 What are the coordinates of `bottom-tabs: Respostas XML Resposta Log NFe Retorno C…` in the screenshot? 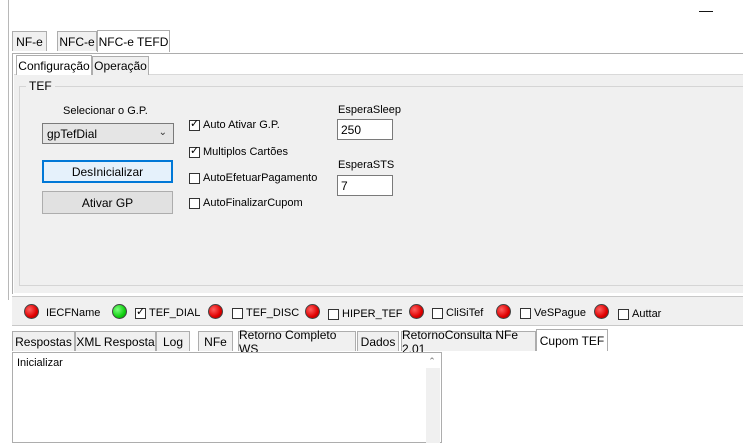 It's located at (377, 342).